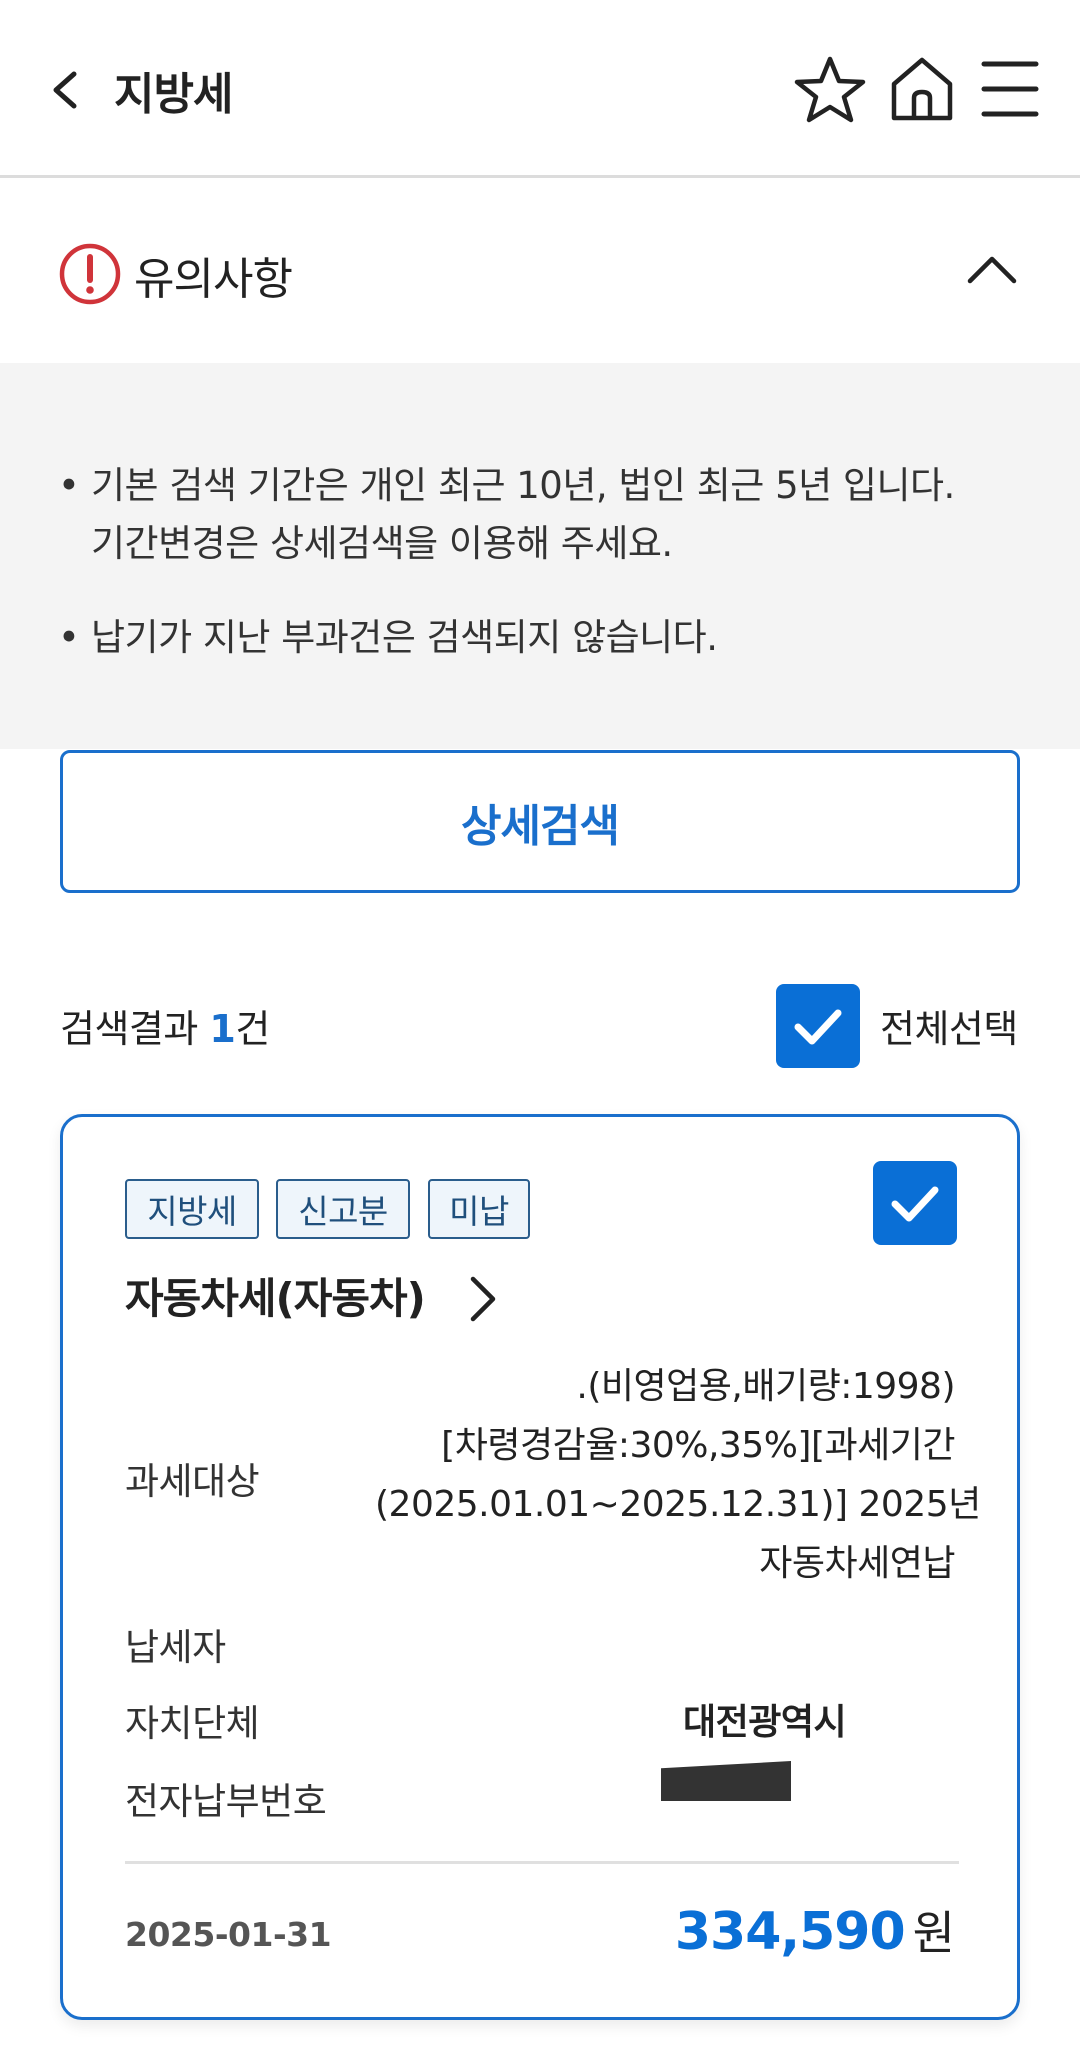 The height and width of the screenshot is (2062, 1080). I want to click on notice-text: 기간변경은 상세검색을 이용해 주세요., so click(382, 543).